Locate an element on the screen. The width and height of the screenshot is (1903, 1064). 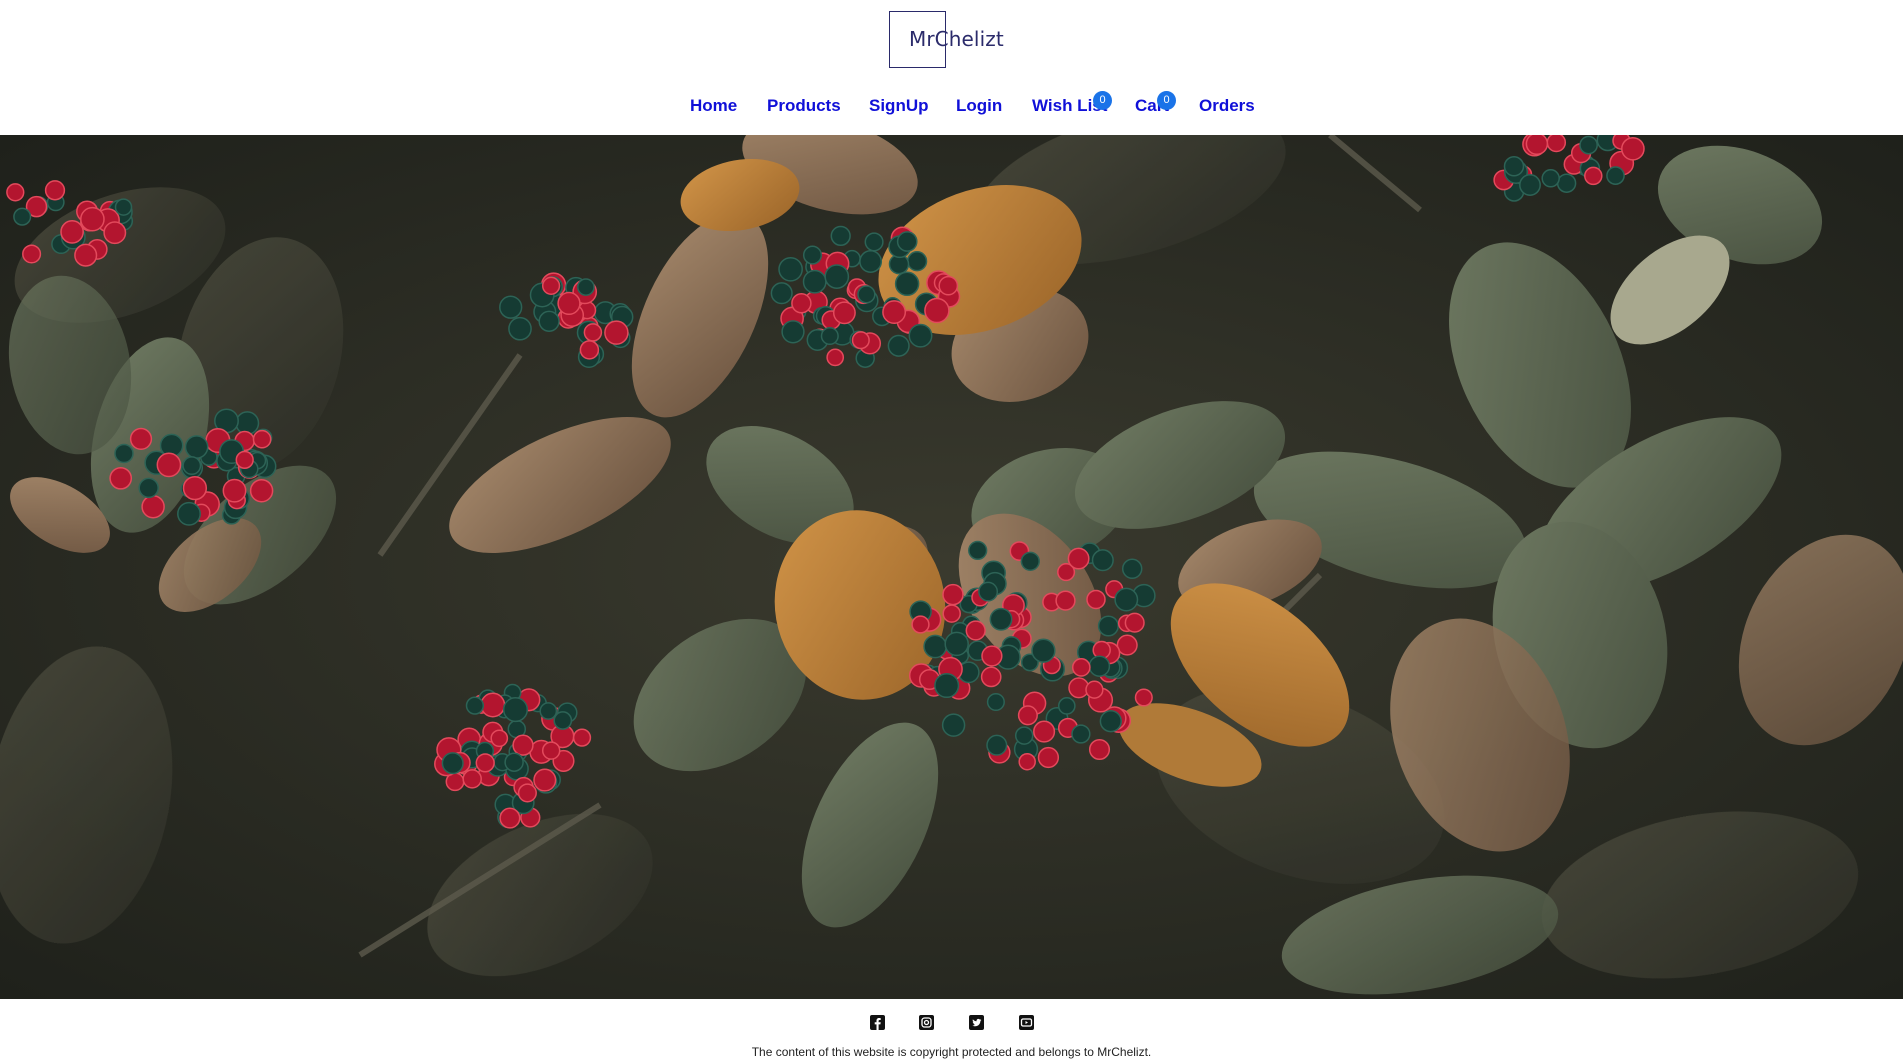
nav-signup: SignUp is located at coordinates (899, 106).